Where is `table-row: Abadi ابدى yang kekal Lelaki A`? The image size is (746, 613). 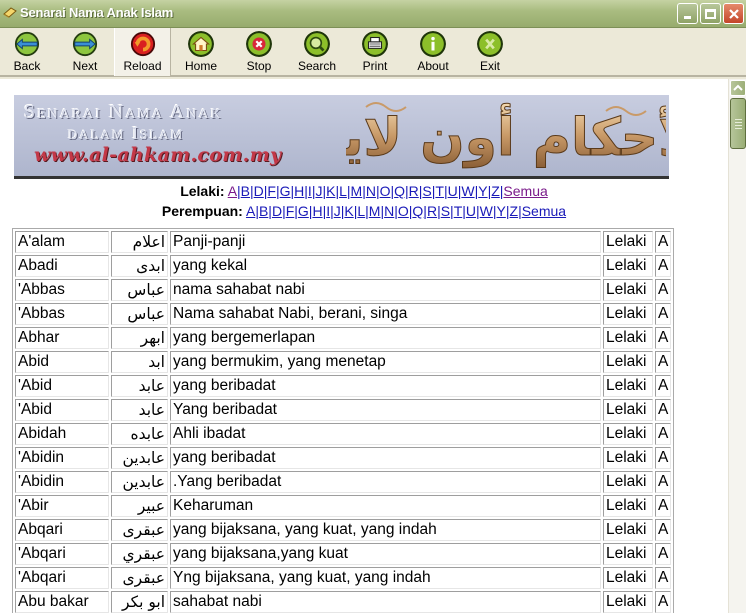
table-row: Abadi ابدى yang kekal Lelaki A is located at coordinates (343, 266).